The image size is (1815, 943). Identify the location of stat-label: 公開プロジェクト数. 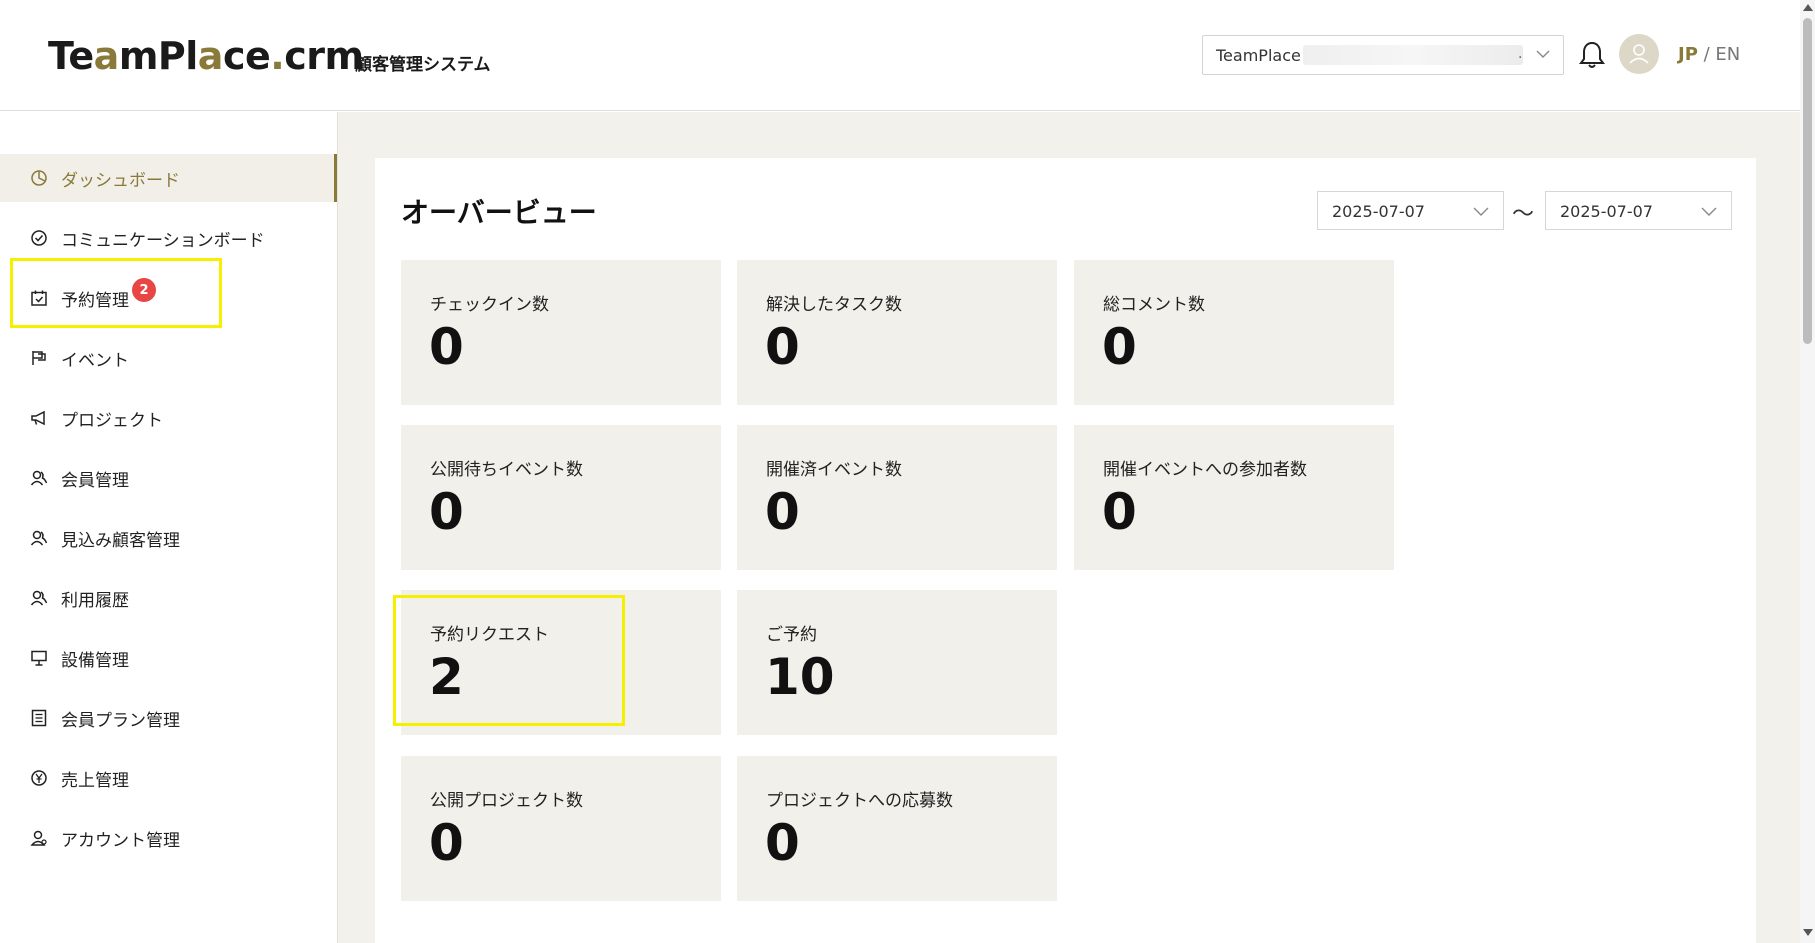
(506, 801).